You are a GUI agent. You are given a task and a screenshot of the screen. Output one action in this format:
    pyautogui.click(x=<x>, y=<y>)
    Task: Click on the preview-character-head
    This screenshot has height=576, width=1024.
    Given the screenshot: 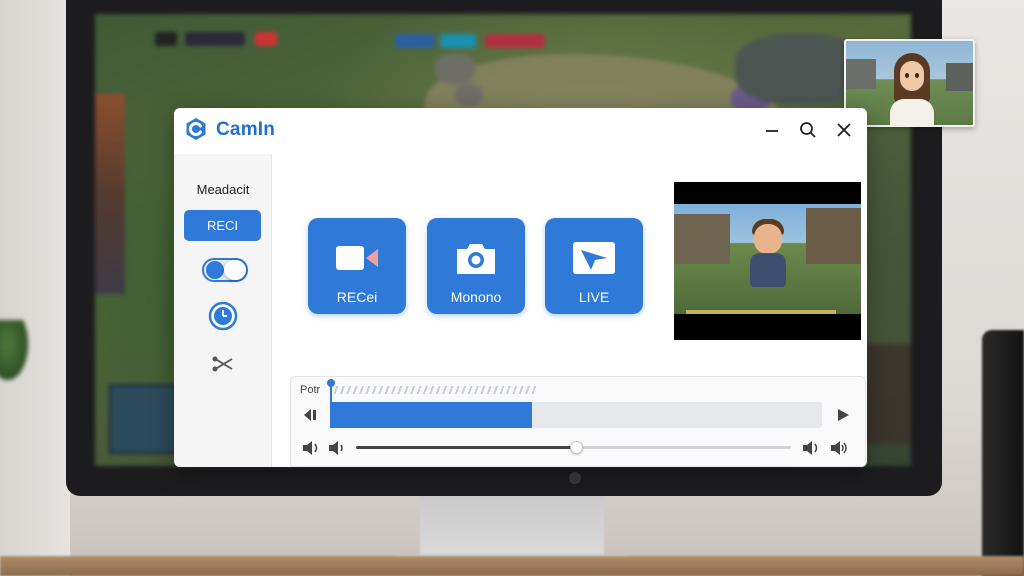 What is the action you would take?
    pyautogui.click(x=768, y=239)
    